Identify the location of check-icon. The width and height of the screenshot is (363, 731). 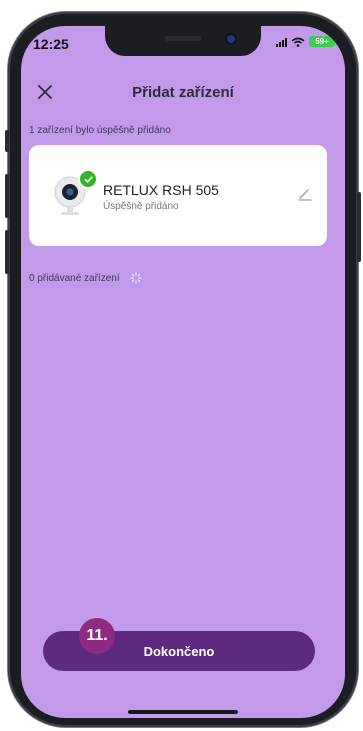
(88, 179).